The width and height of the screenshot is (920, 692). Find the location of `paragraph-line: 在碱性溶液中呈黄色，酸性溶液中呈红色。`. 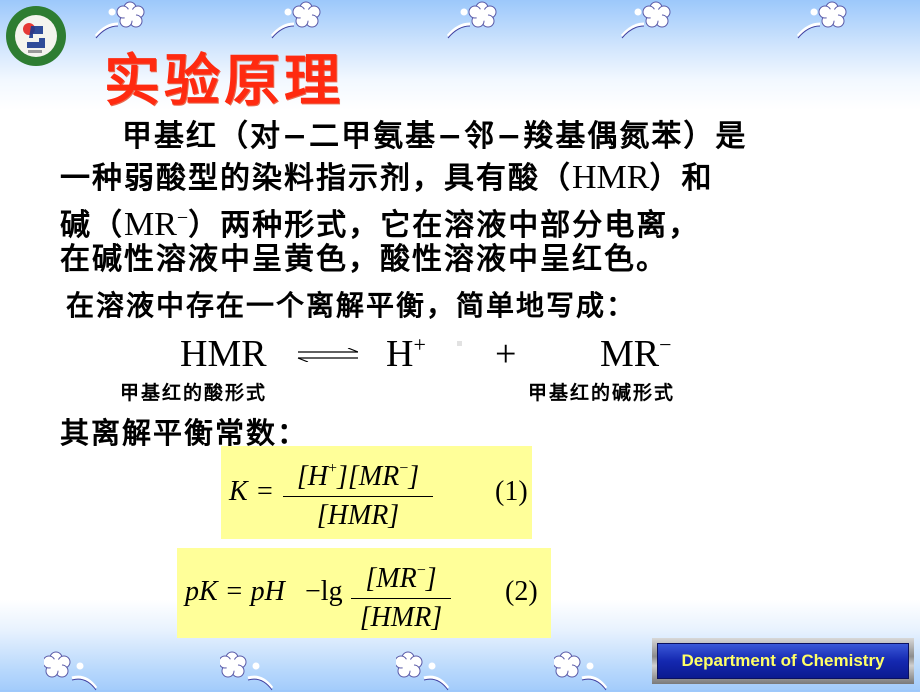

paragraph-line: 在碱性溶液中呈黄色，酸性溶液中呈红色。 is located at coordinates (465, 259).